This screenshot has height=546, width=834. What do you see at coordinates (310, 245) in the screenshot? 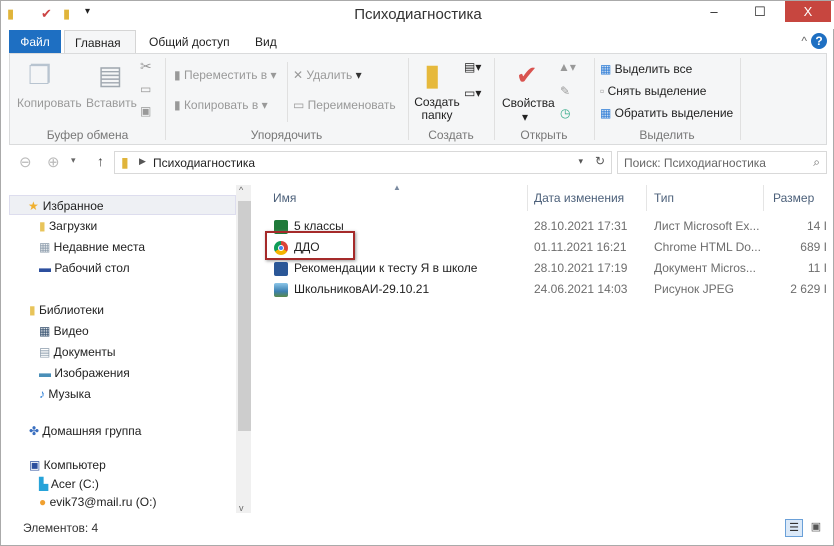
I see `highlight-box` at bounding box center [310, 245].